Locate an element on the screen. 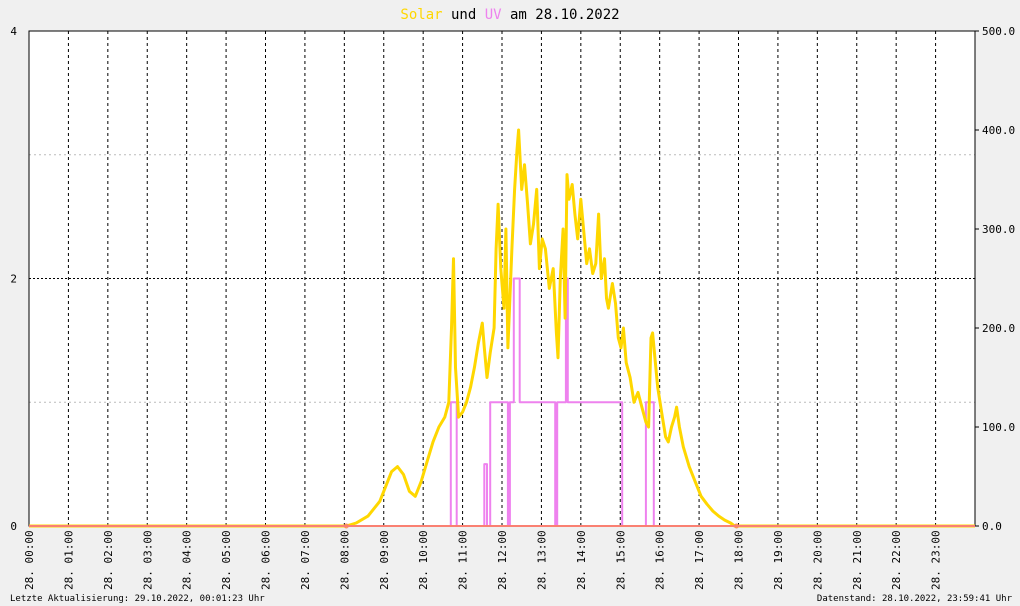 This screenshot has height=606, width=1020. x-tick-label: 28. 00:00 is located at coordinates (29, 560).